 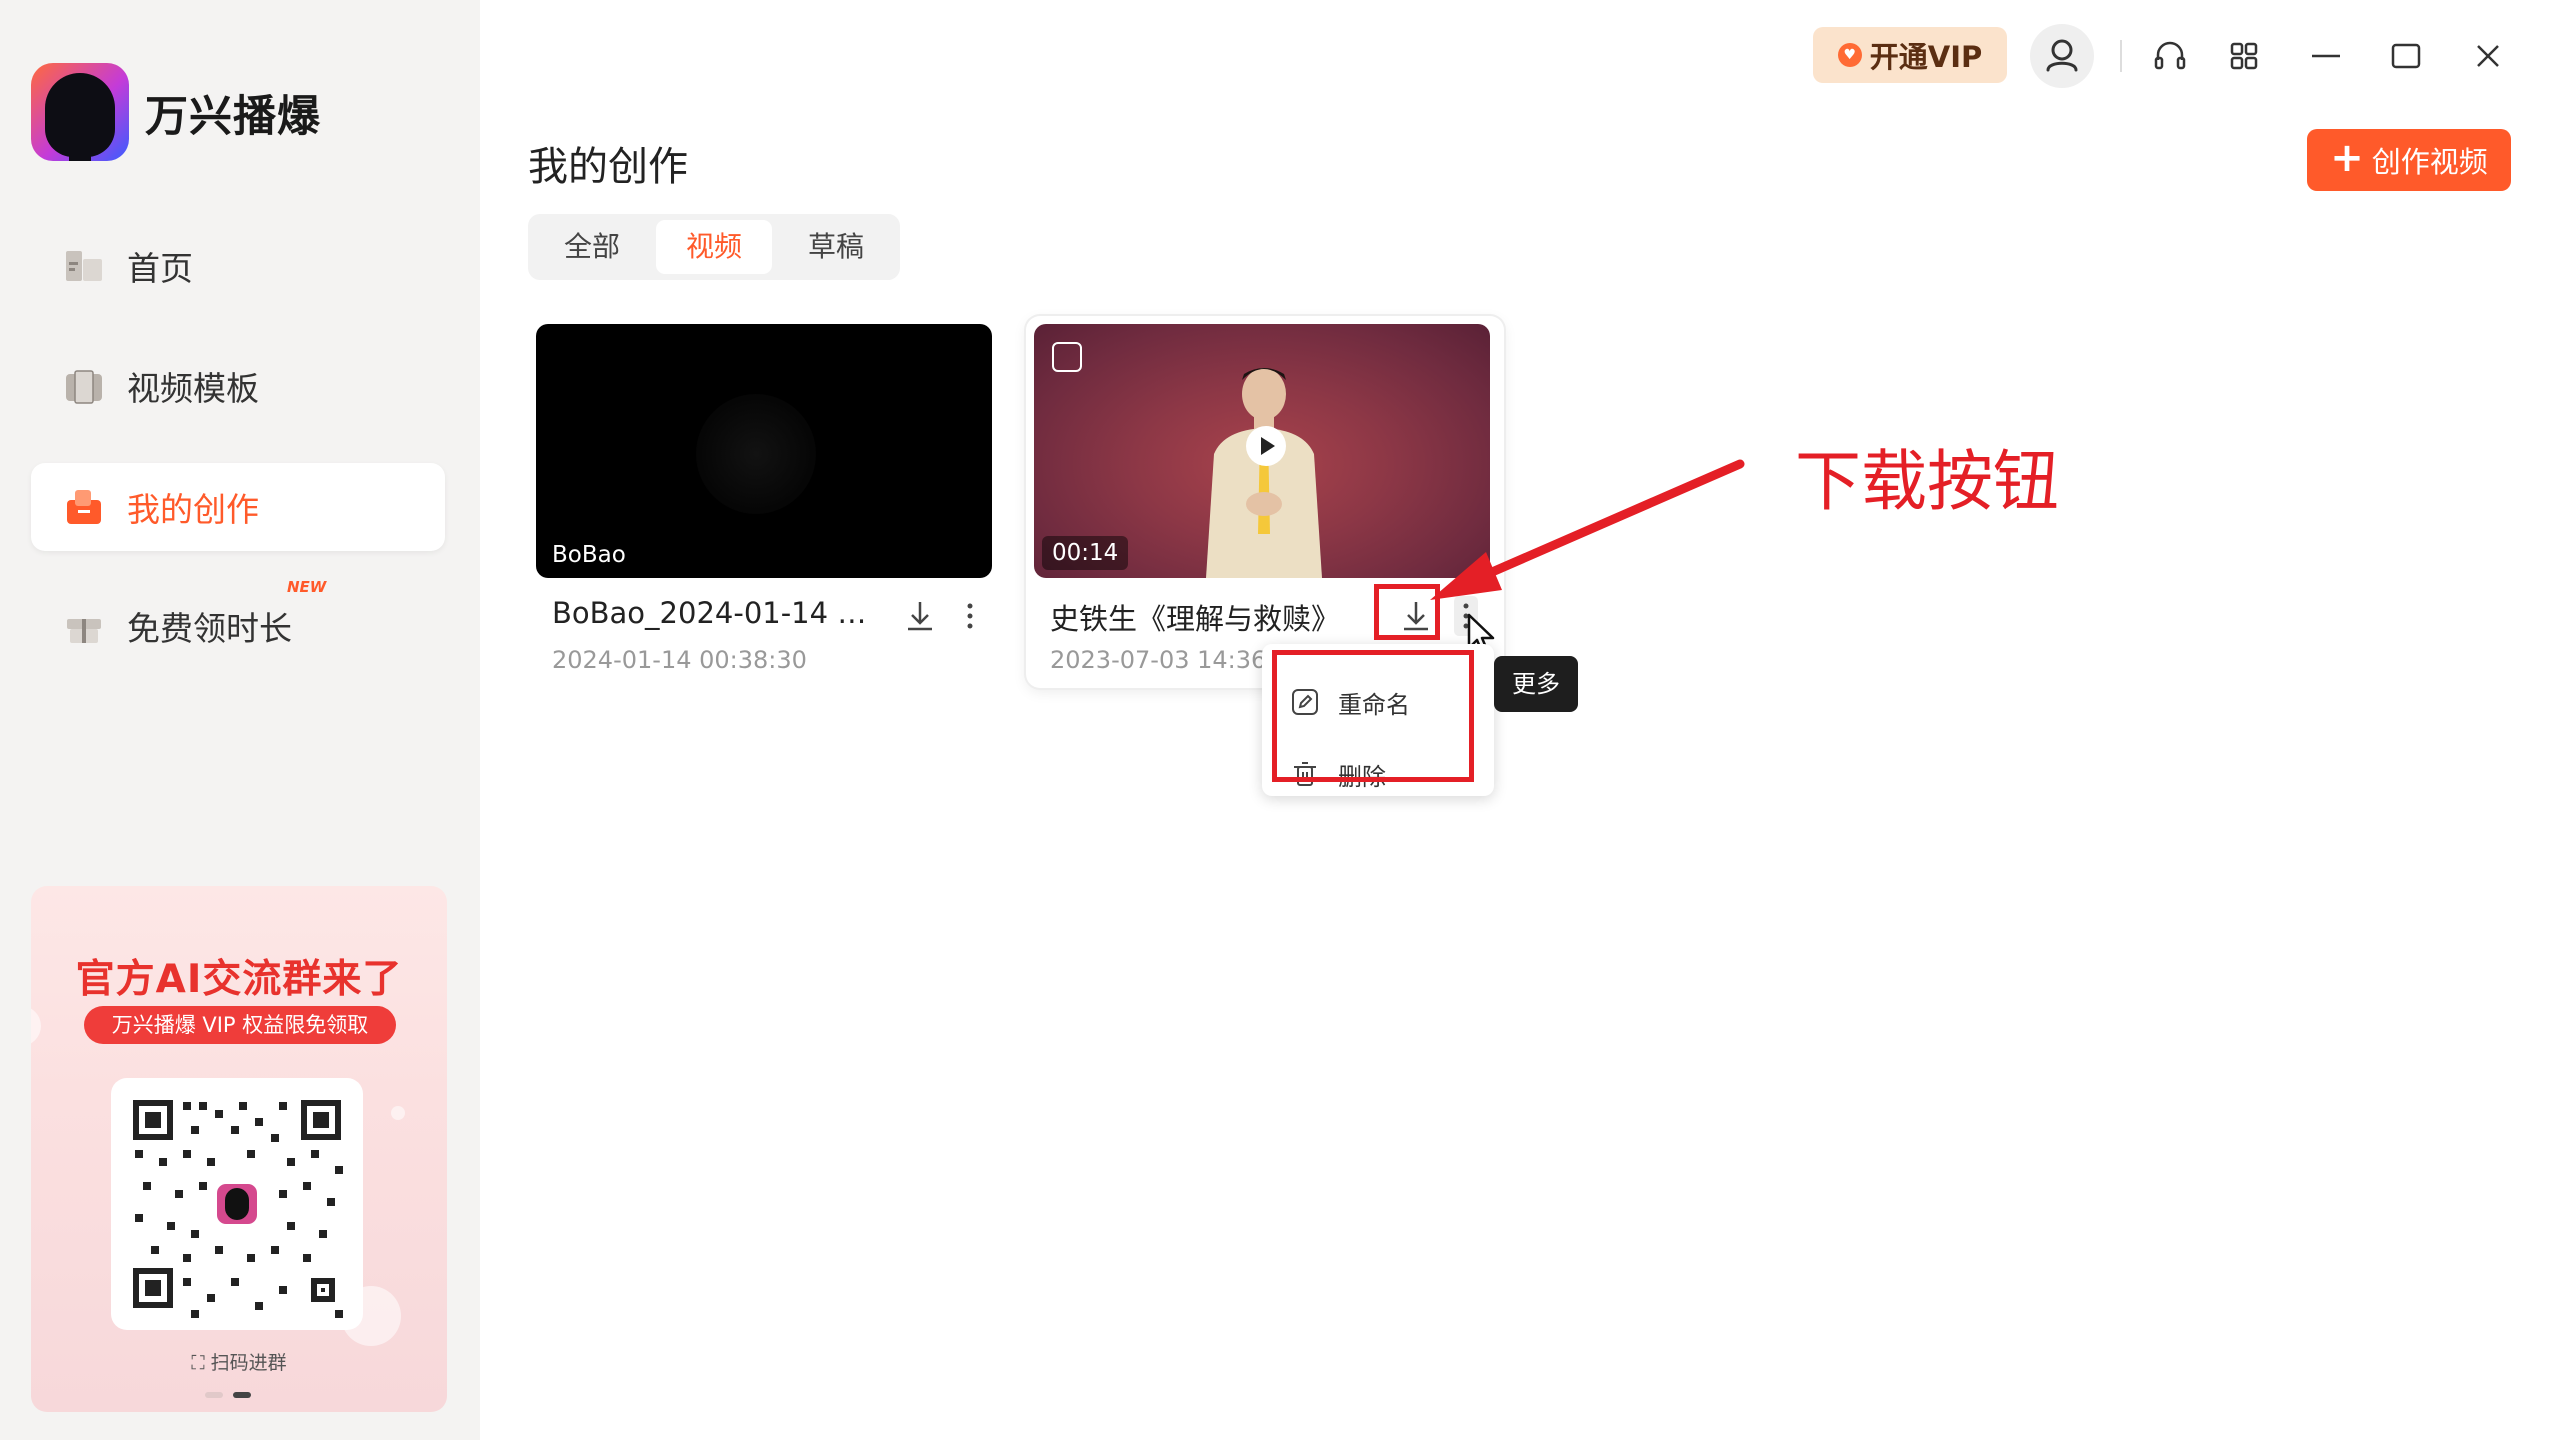 I want to click on video-duration: 00:14, so click(x=1085, y=553).